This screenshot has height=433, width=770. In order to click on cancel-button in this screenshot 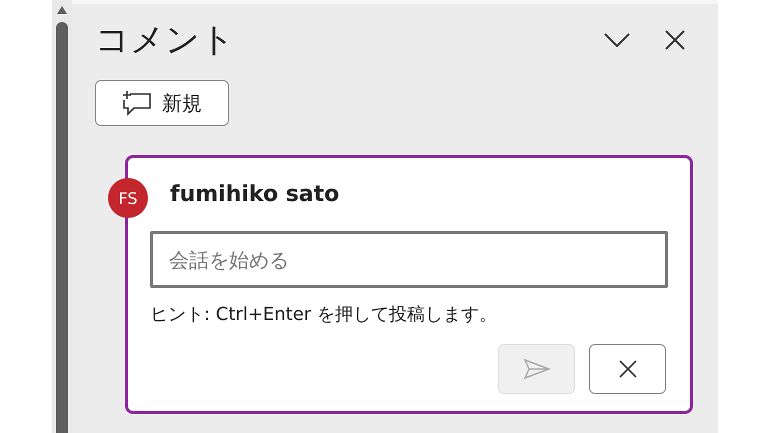, I will do `click(627, 369)`.